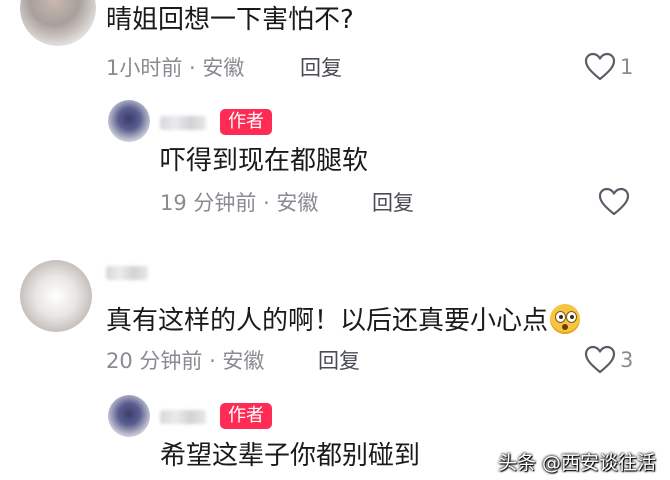 The image size is (670, 480). What do you see at coordinates (290, 456) in the screenshot?
I see `reply-text: 希望这辈子你都别碰到` at bounding box center [290, 456].